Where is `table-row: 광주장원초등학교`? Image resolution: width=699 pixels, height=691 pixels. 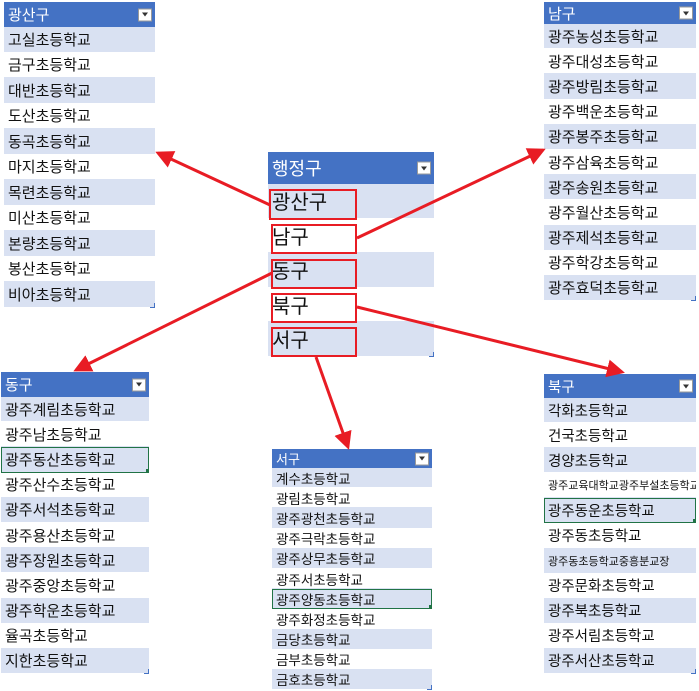 table-row: 광주장원초등학교 is located at coordinates (75, 561).